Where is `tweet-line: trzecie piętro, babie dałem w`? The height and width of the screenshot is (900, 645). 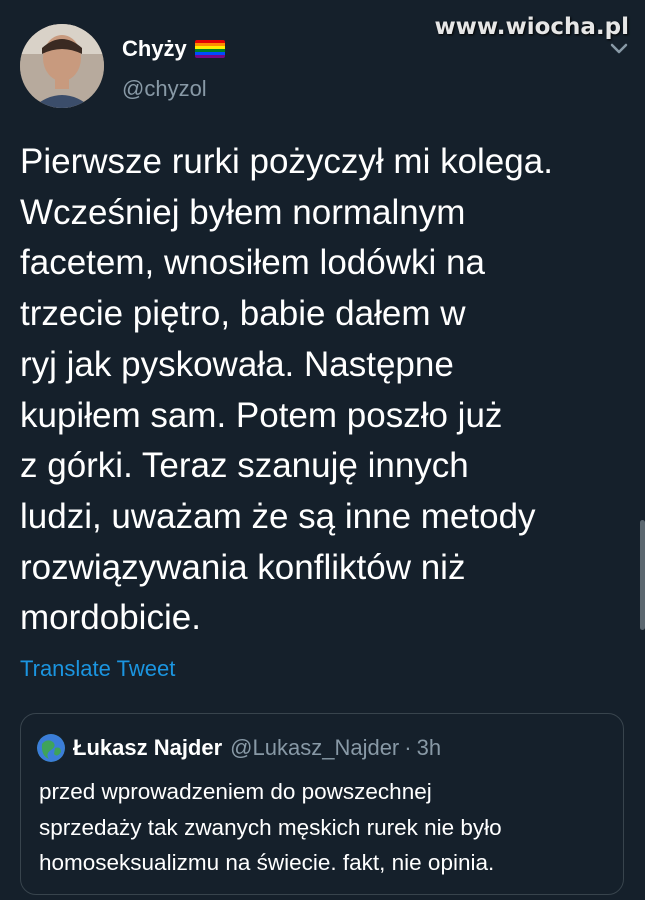 tweet-line: trzecie piętro, babie dałem w is located at coordinates (243, 314).